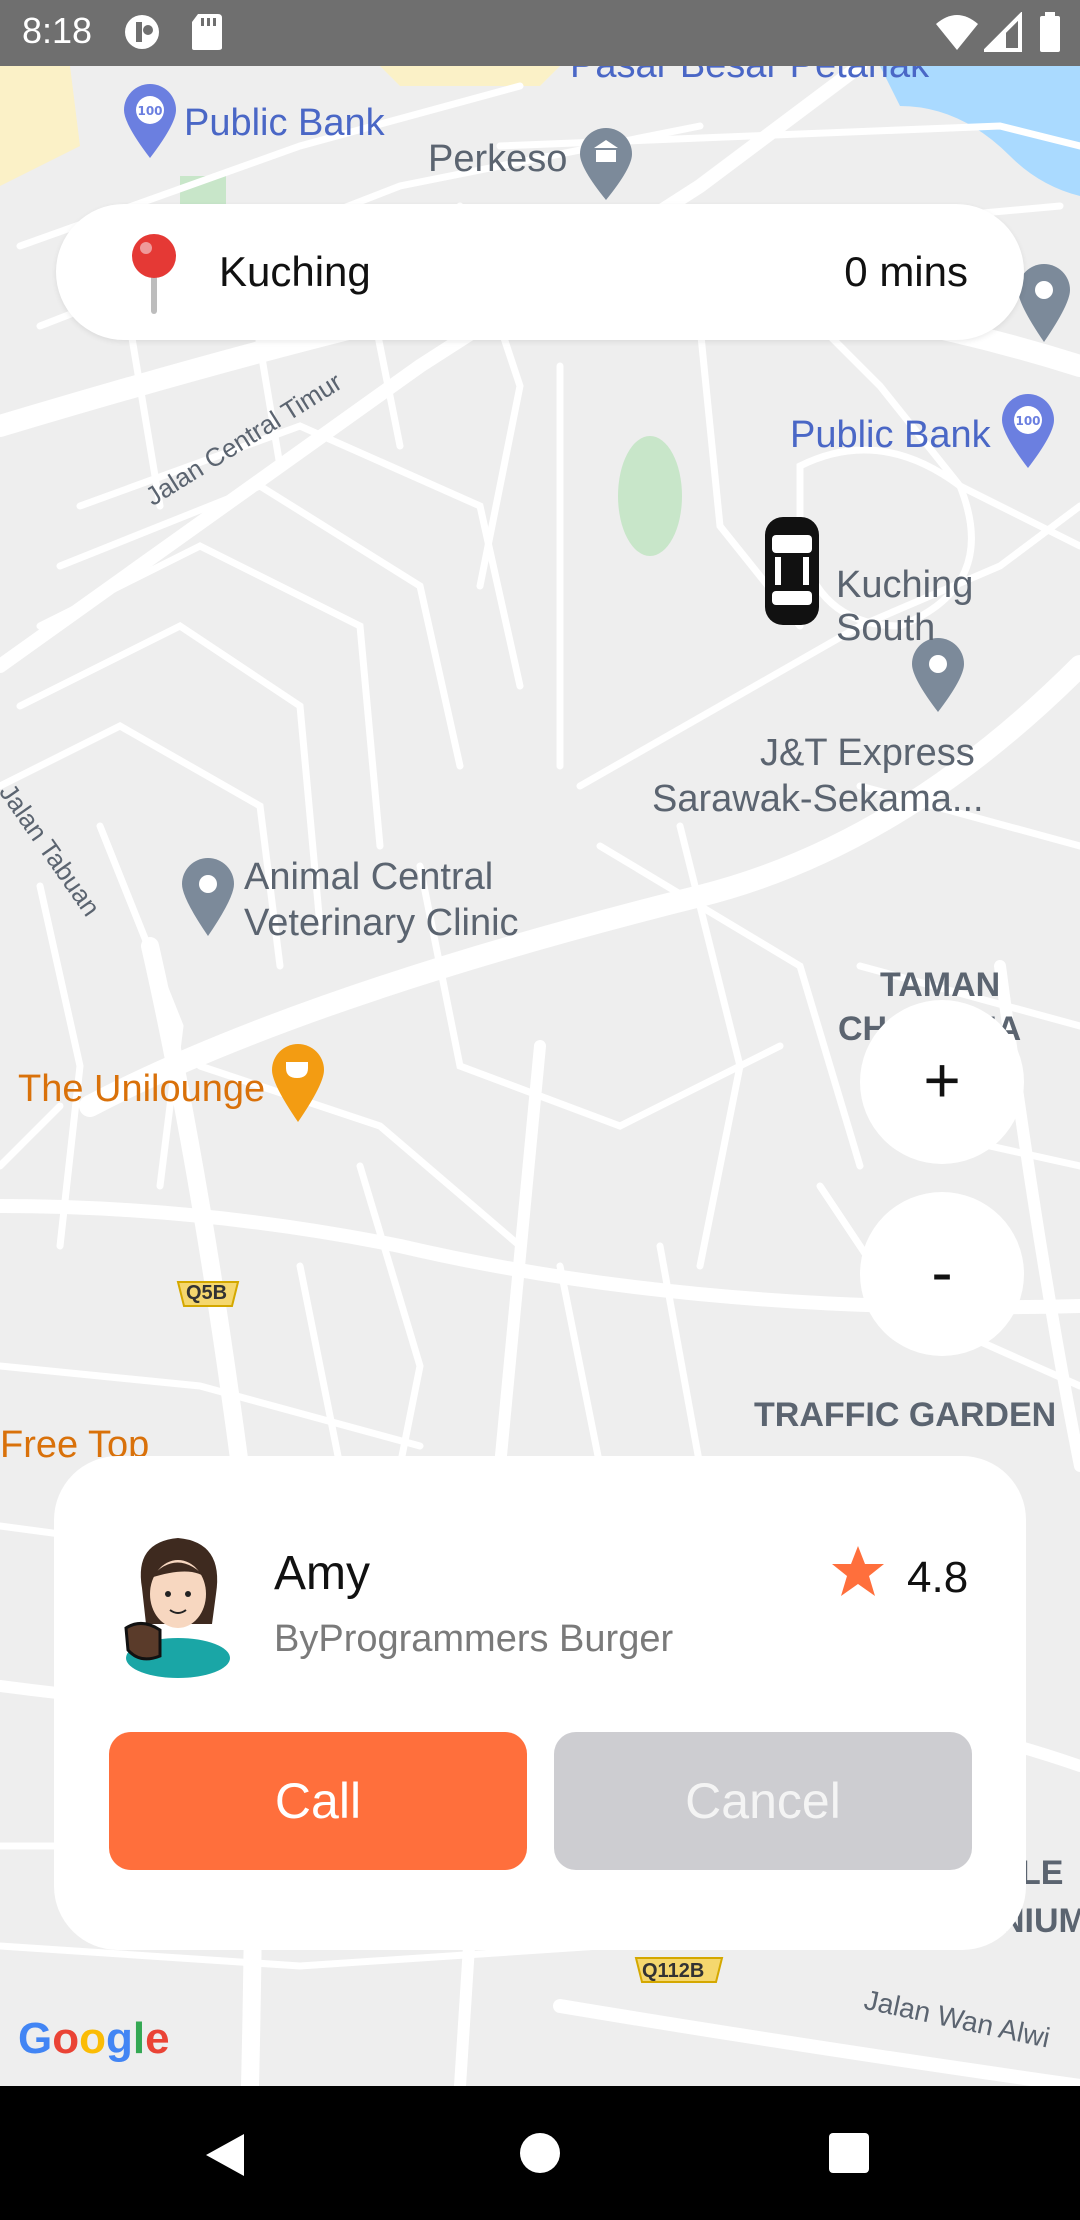 The width and height of the screenshot is (1080, 2220). I want to click on map-label-le: LE, so click(1042, 1873).